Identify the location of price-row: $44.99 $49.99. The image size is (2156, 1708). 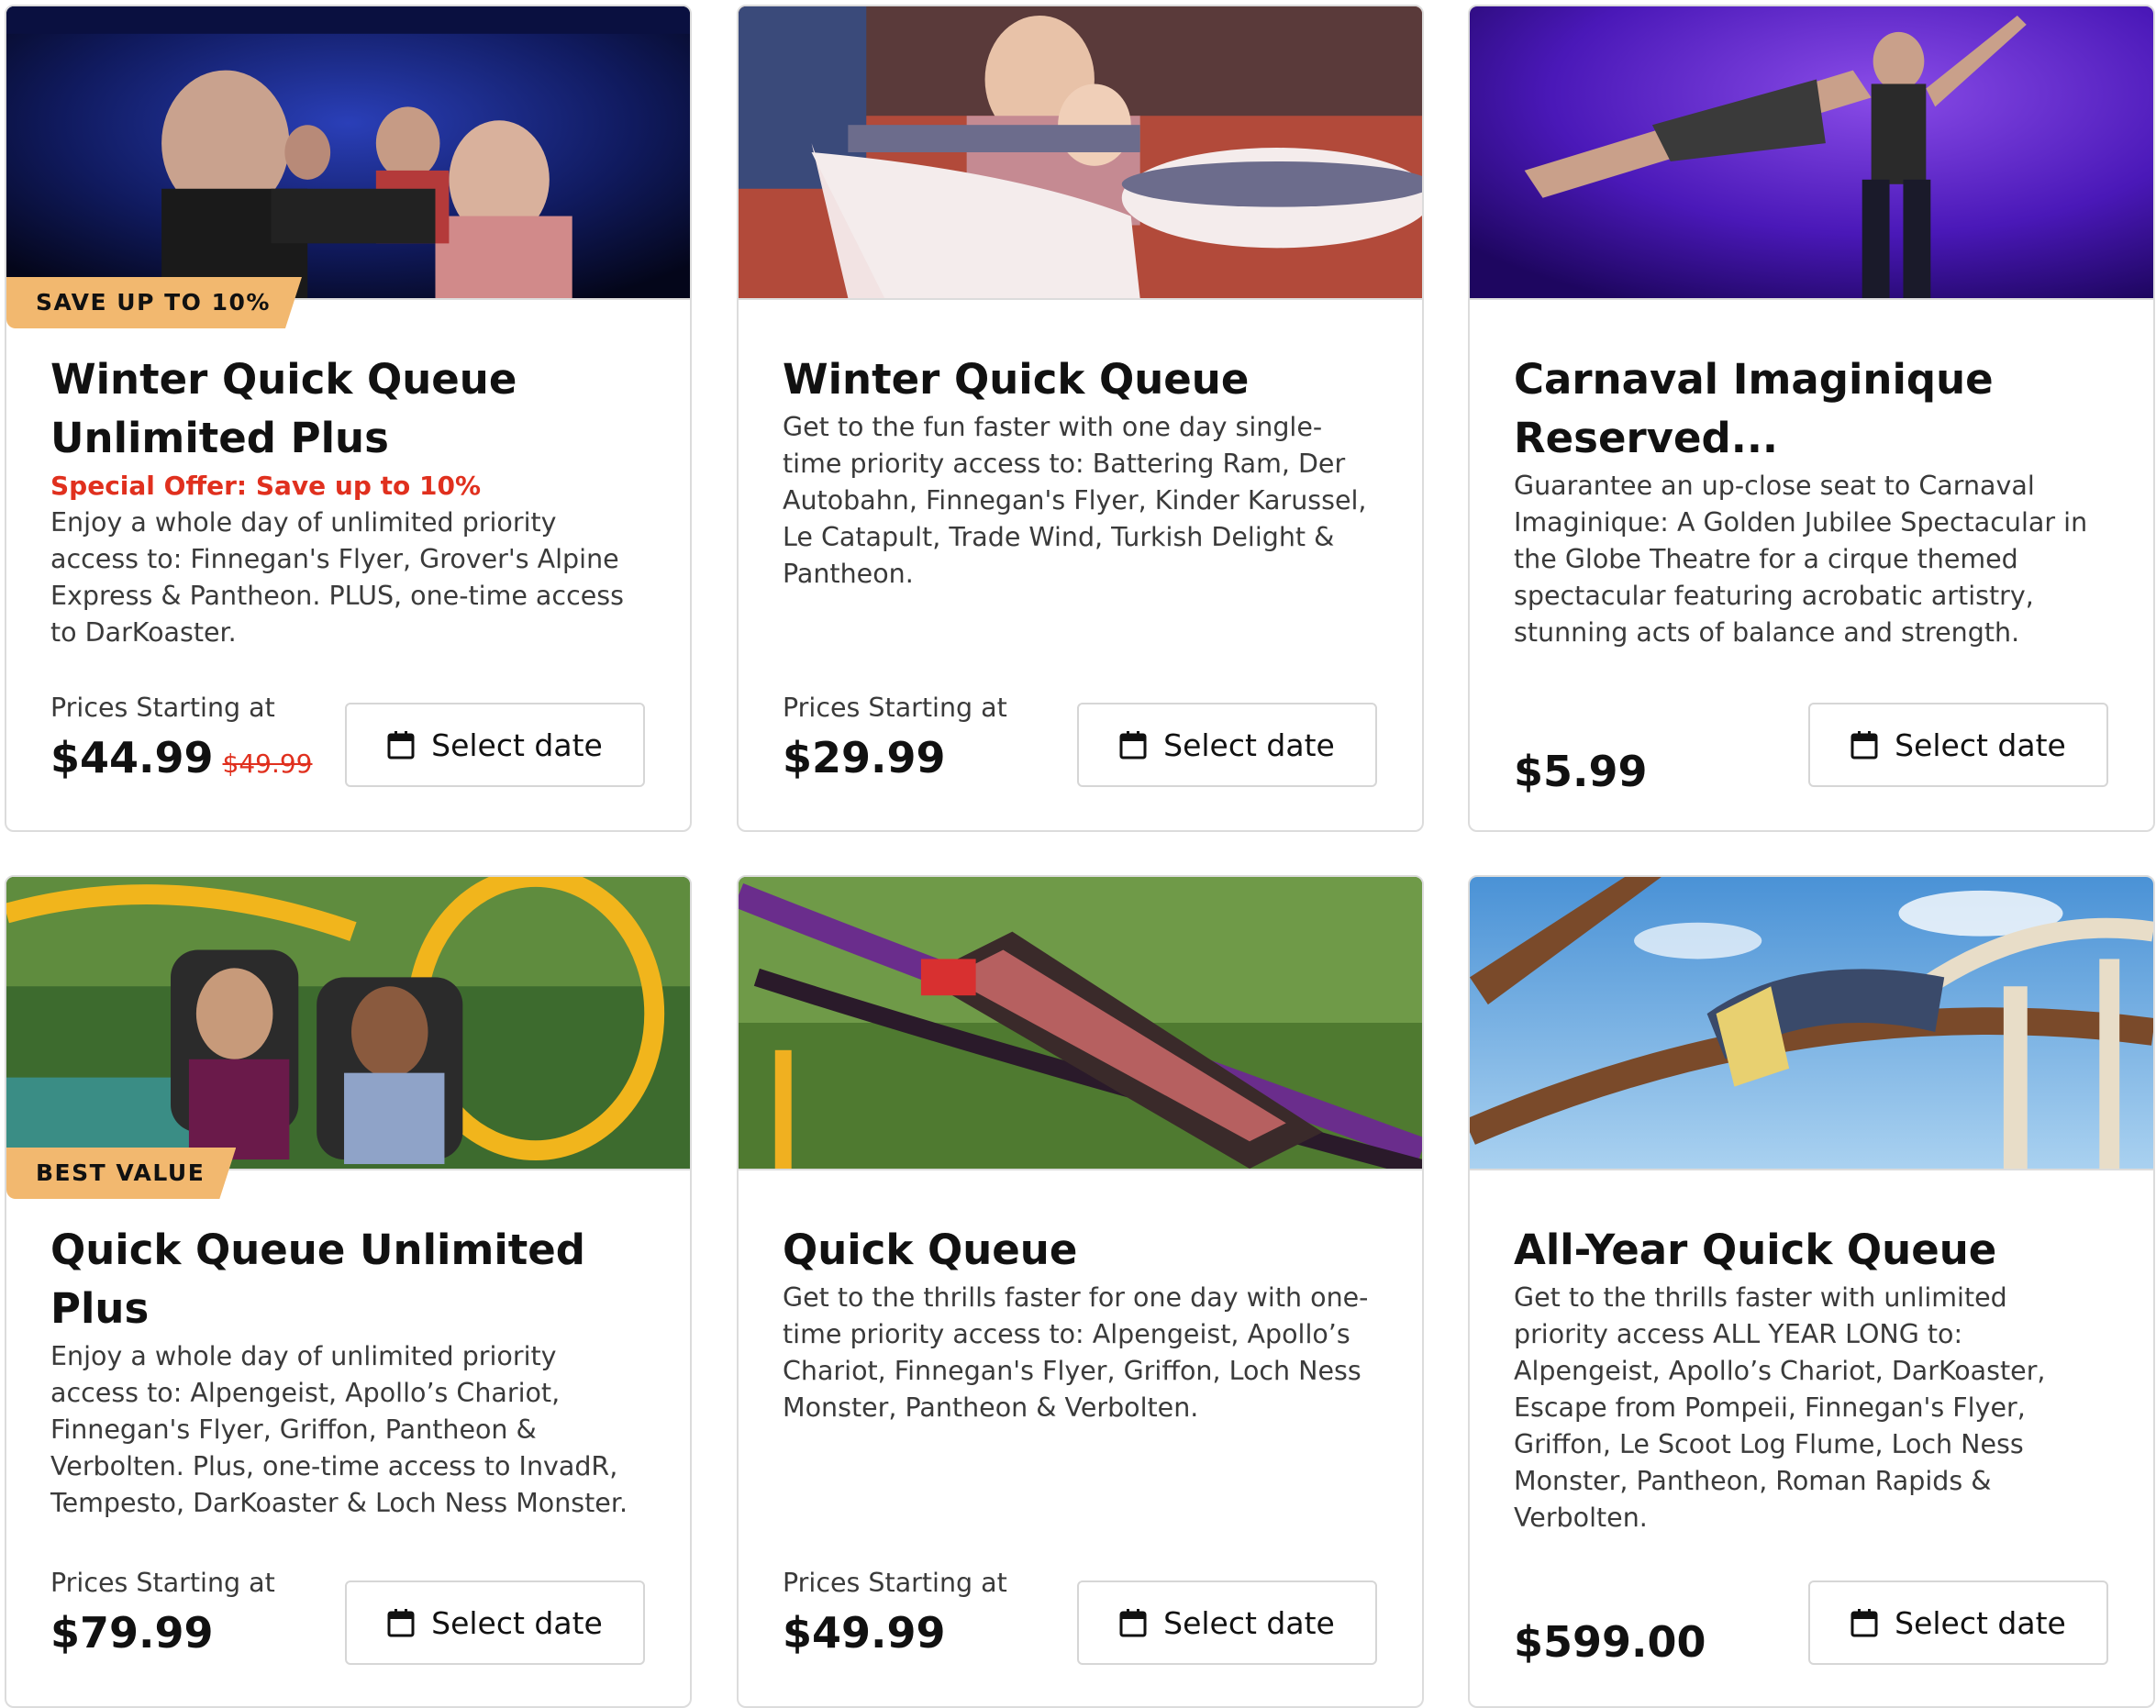
(181, 757).